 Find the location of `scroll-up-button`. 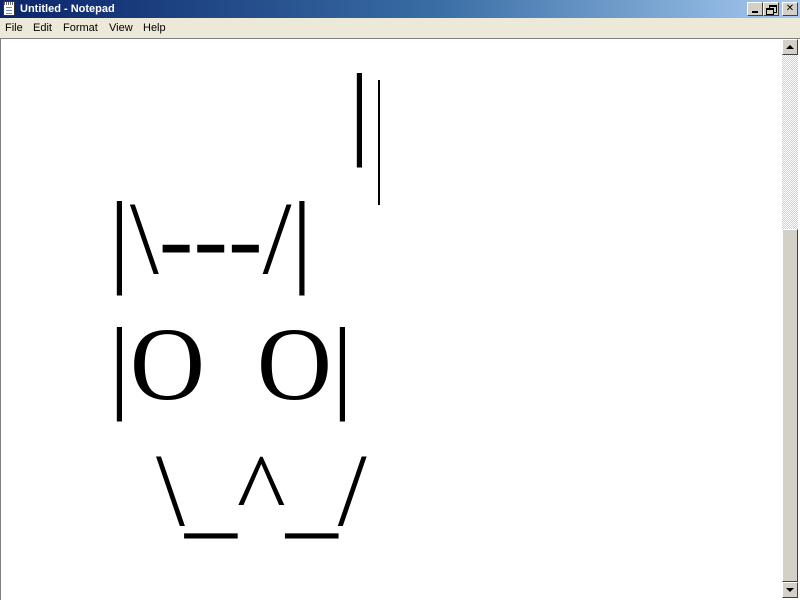

scroll-up-button is located at coordinates (790, 47).